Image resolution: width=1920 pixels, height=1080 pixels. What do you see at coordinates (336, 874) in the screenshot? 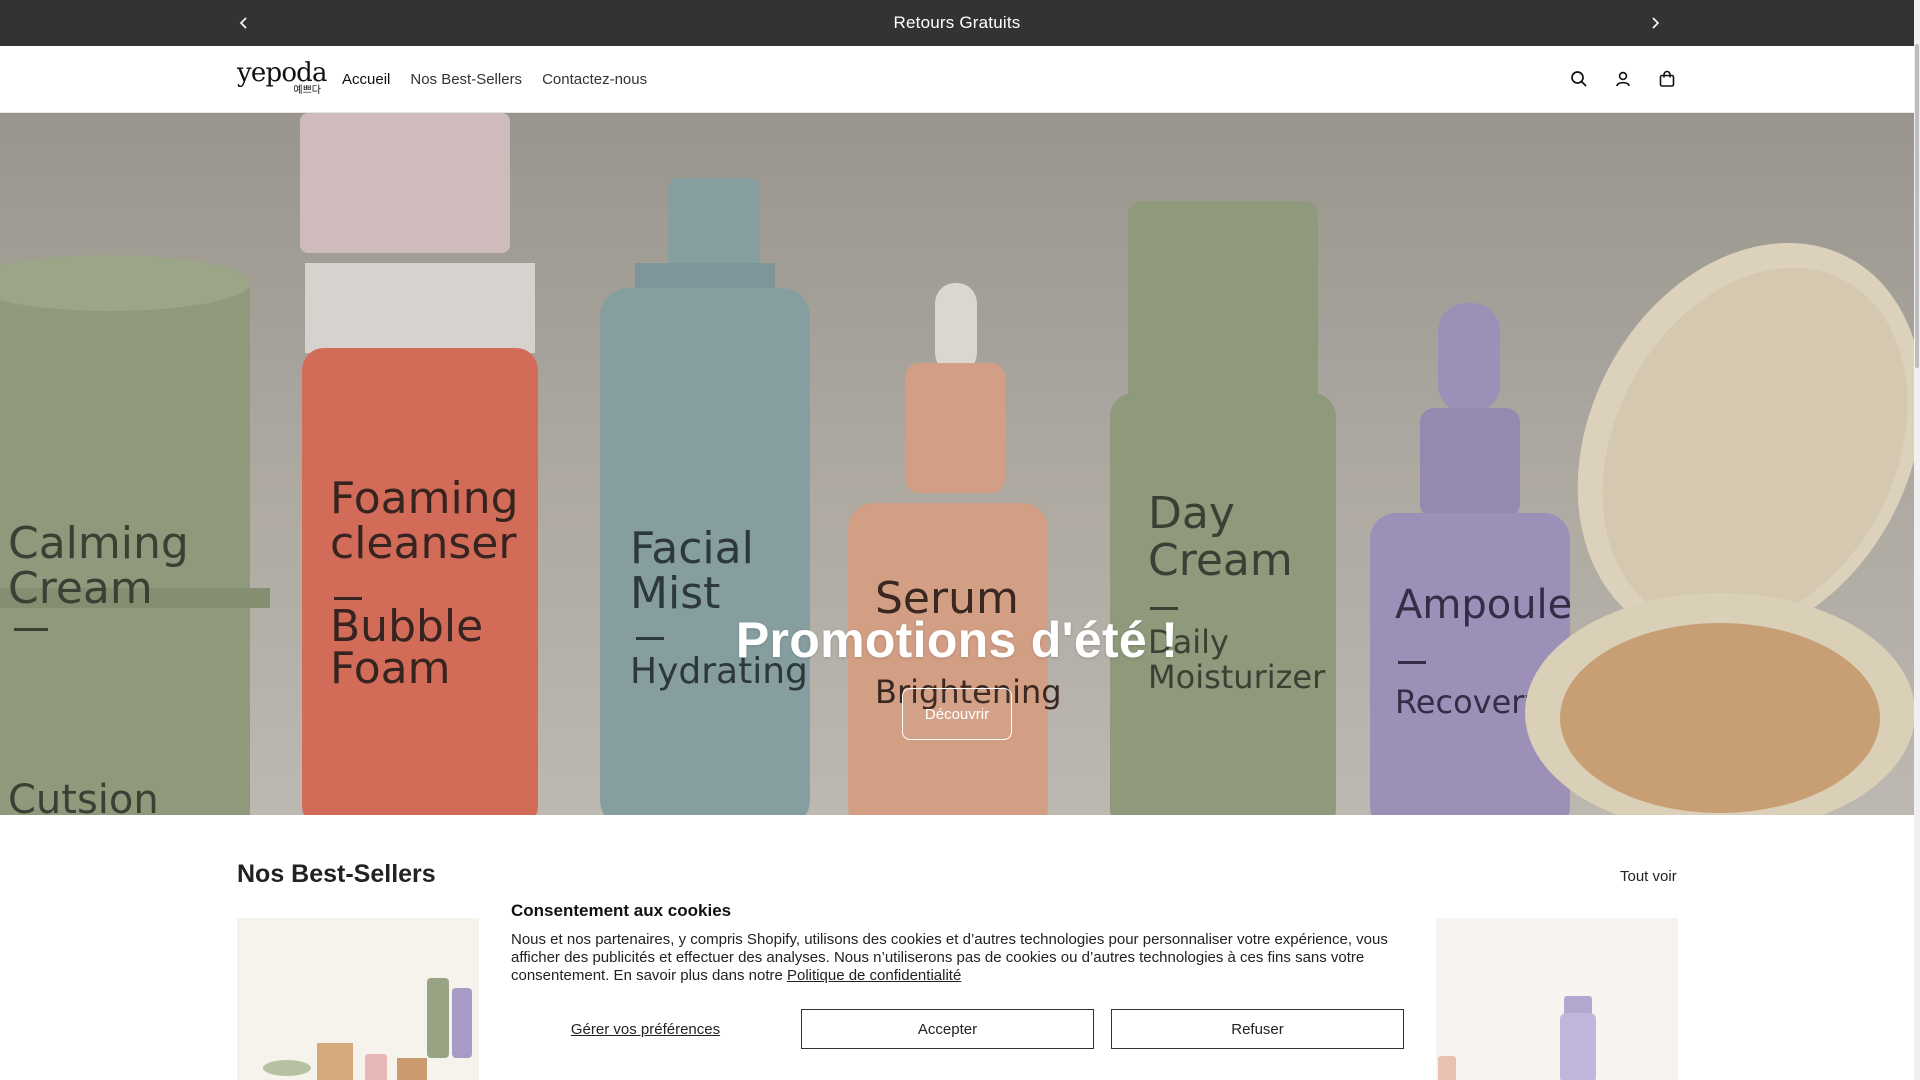
I see `section-title-bestsellers: Nos Best-Sellers` at bounding box center [336, 874].